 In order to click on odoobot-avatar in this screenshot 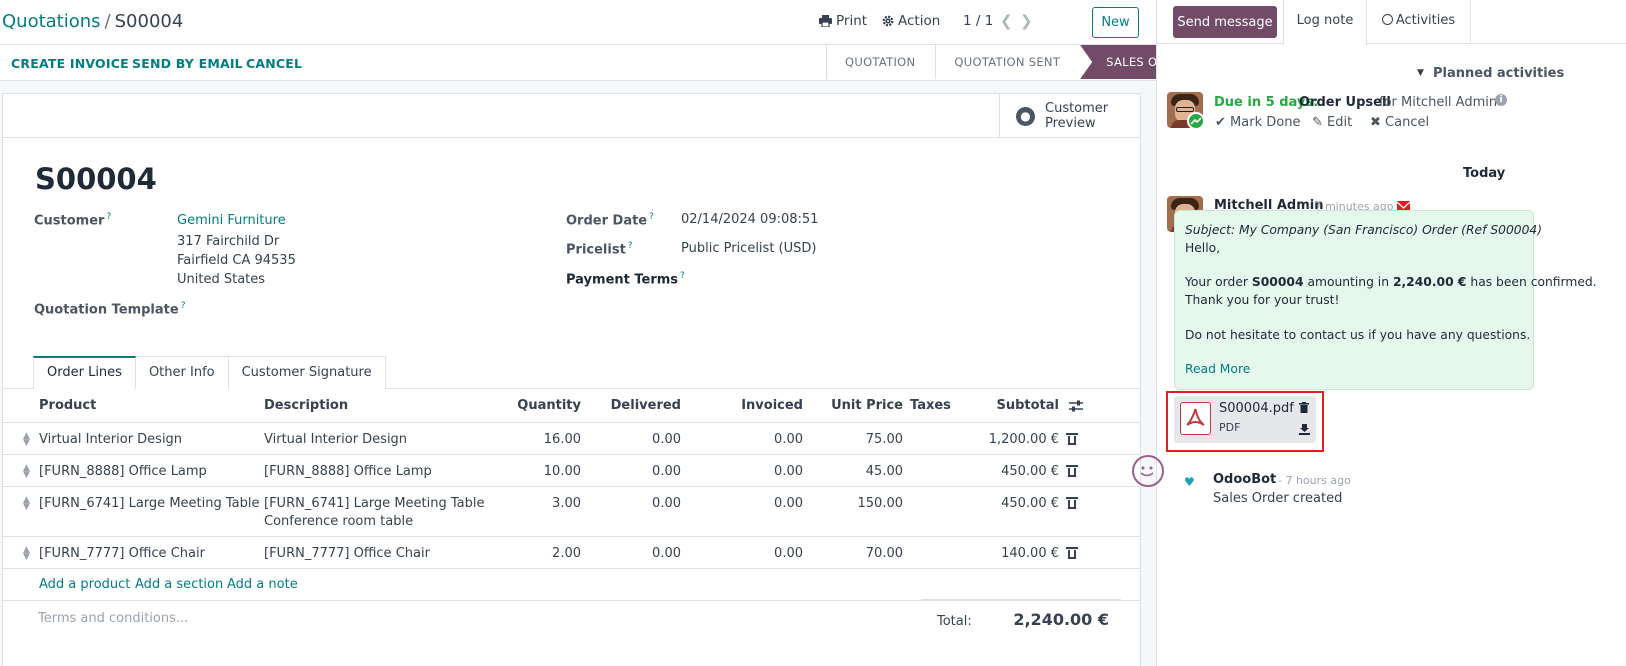, I will do `click(1148, 471)`.